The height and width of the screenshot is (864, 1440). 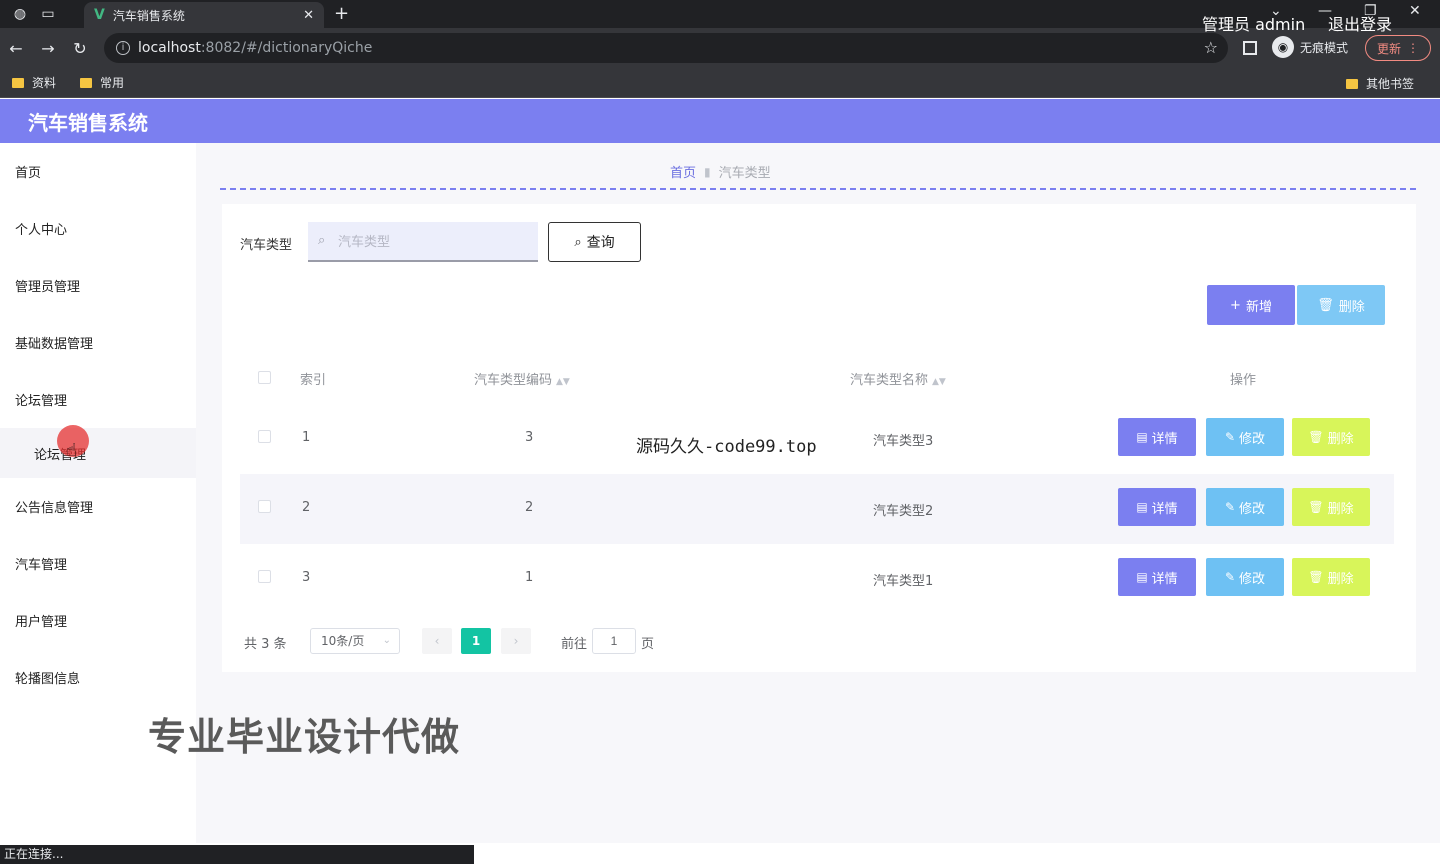 What do you see at coordinates (476, 641) in the screenshot?
I see `page-number-current: 1` at bounding box center [476, 641].